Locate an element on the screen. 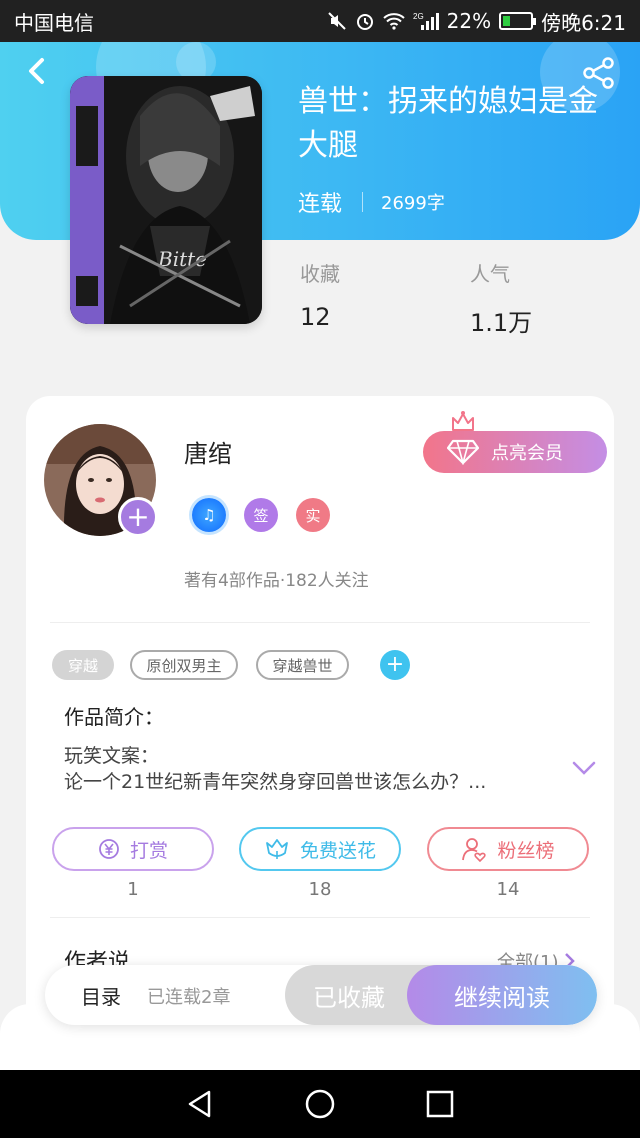 The height and width of the screenshot is (1138, 640). stat-label: 收藏 is located at coordinates (320, 274).